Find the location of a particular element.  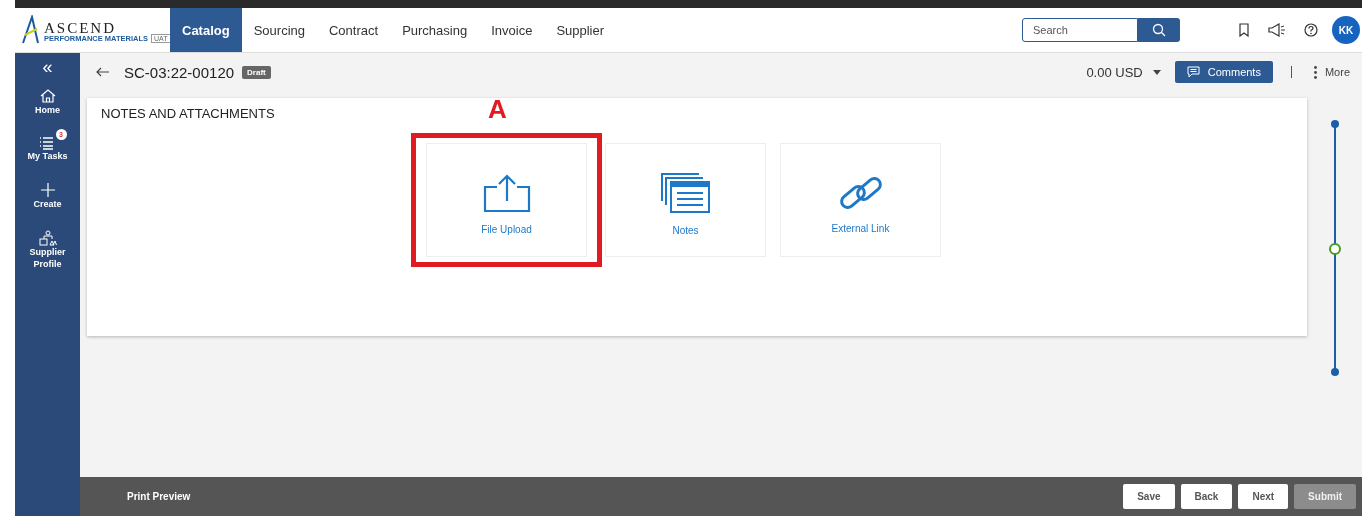

sidebar-item: Create is located at coordinates (48, 192).